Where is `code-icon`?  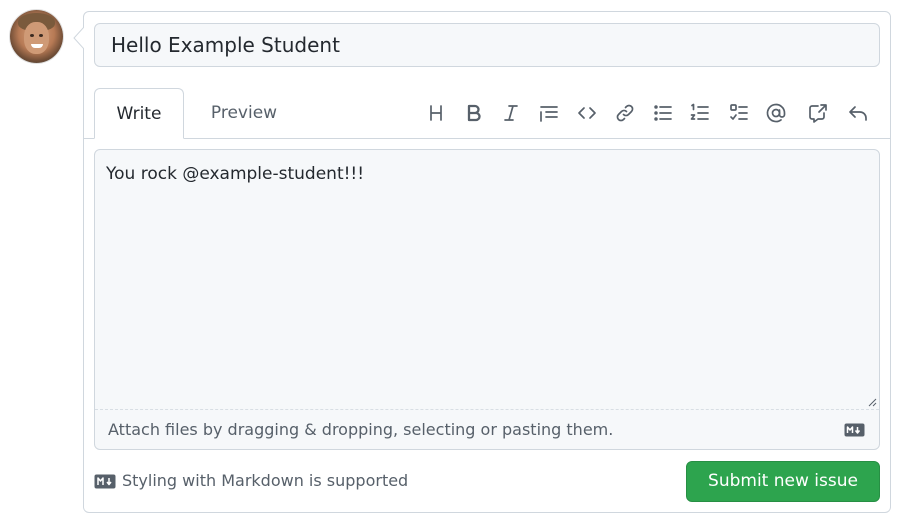 code-icon is located at coordinates (587, 113).